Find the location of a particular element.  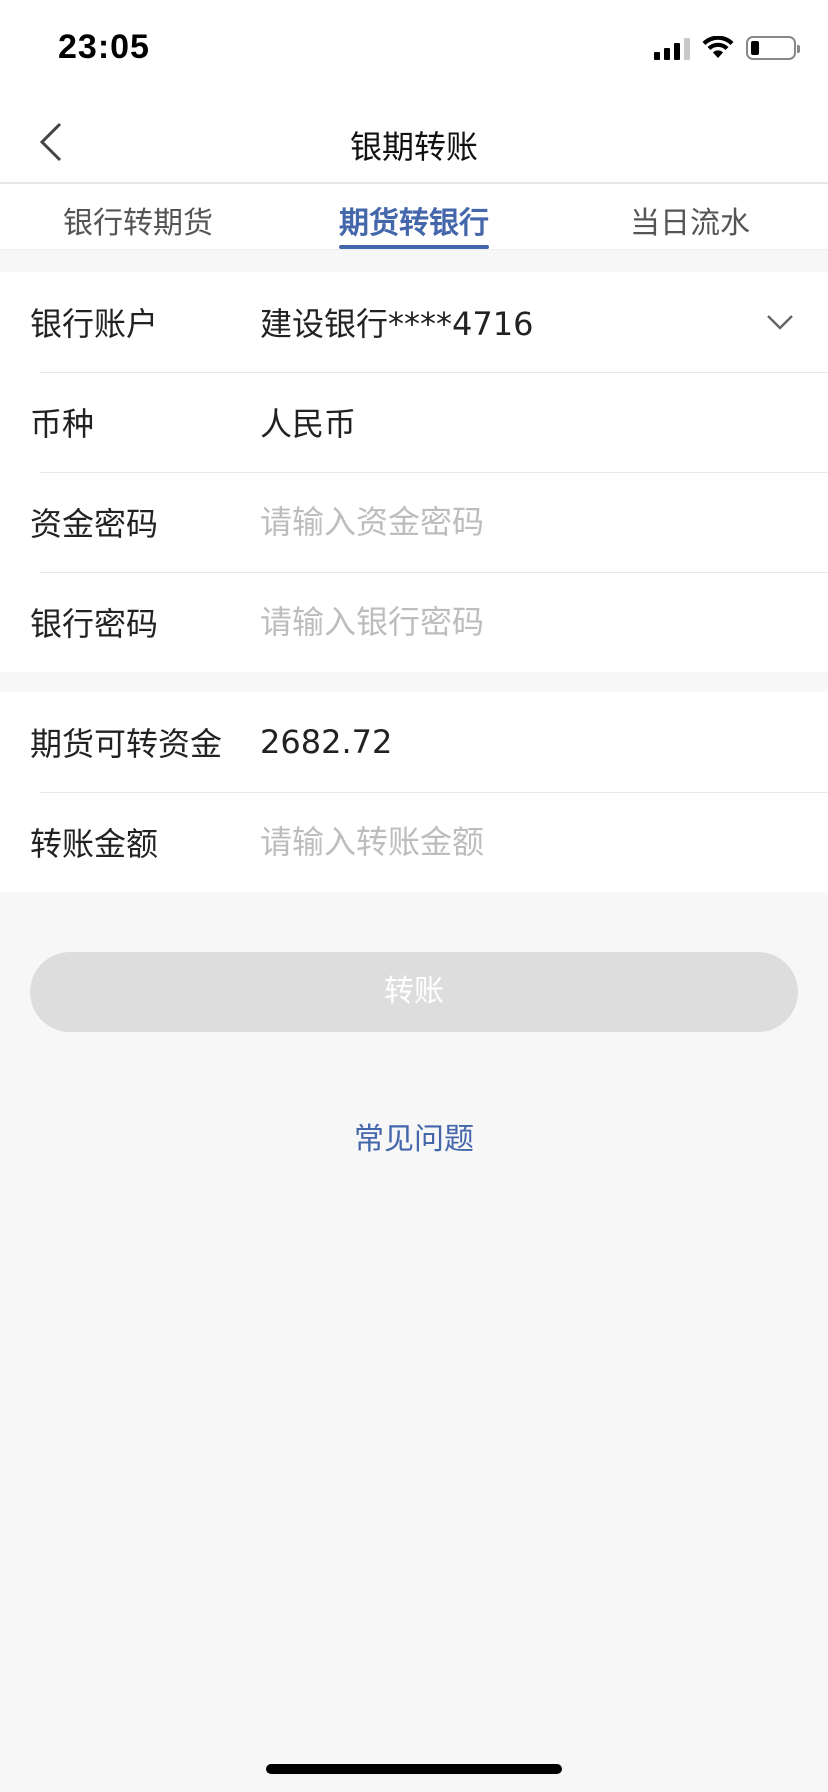

bank-account-row: 银行账户 建设银行****4716 is located at coordinates (414, 322).